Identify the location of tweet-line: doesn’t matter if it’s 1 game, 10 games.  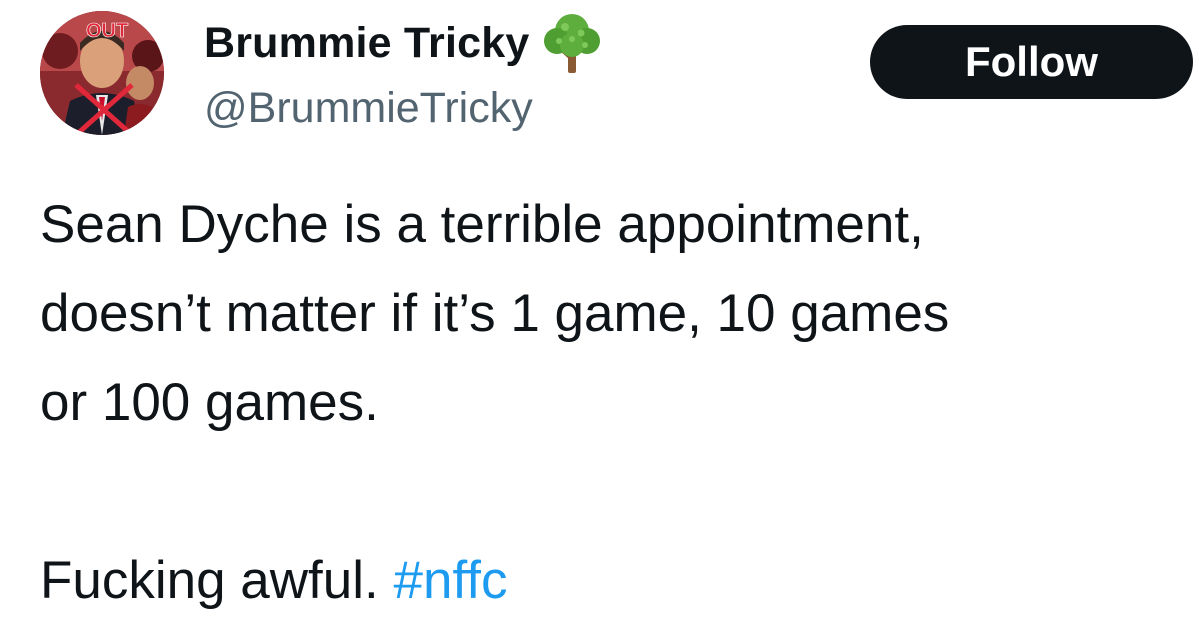
(495, 313).